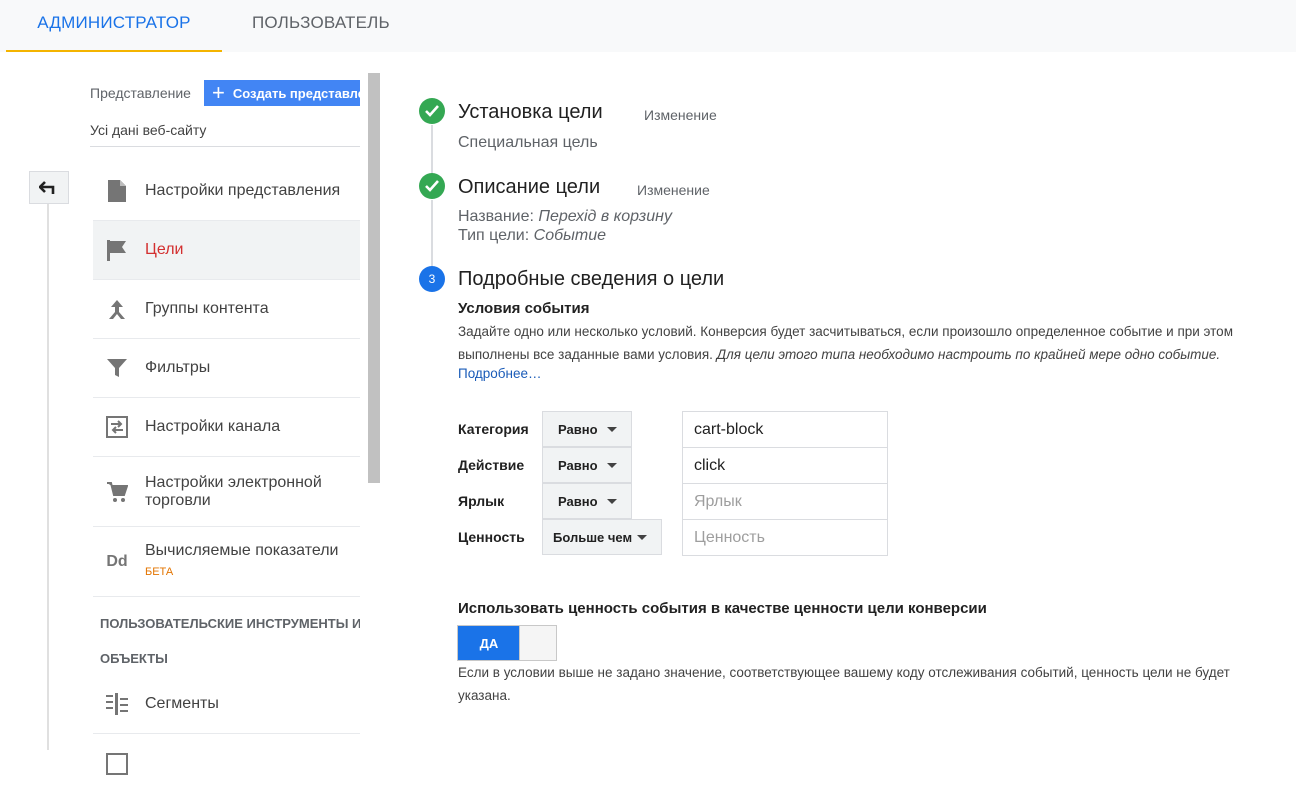 The height and width of the screenshot is (793, 1296). Describe the element at coordinates (529, 187) in the screenshot. I see `step2-title: Описание цели` at that location.